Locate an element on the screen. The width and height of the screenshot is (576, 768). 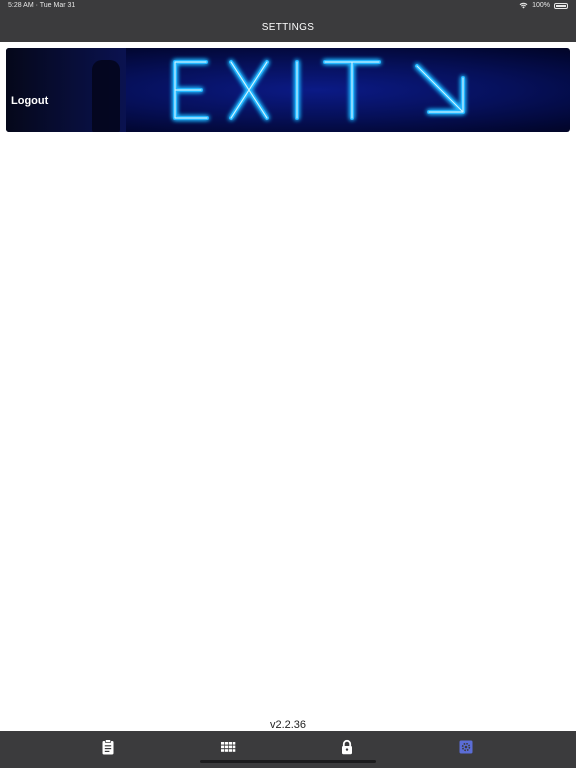
wifi-icon is located at coordinates (523, 5).